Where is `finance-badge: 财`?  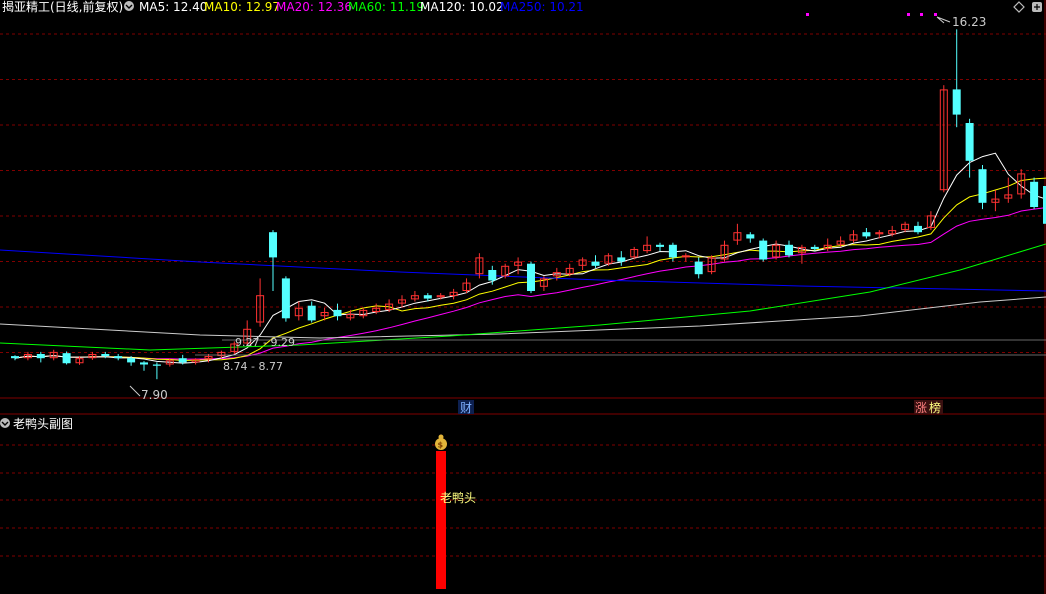
finance-badge: 财 is located at coordinates (466, 407).